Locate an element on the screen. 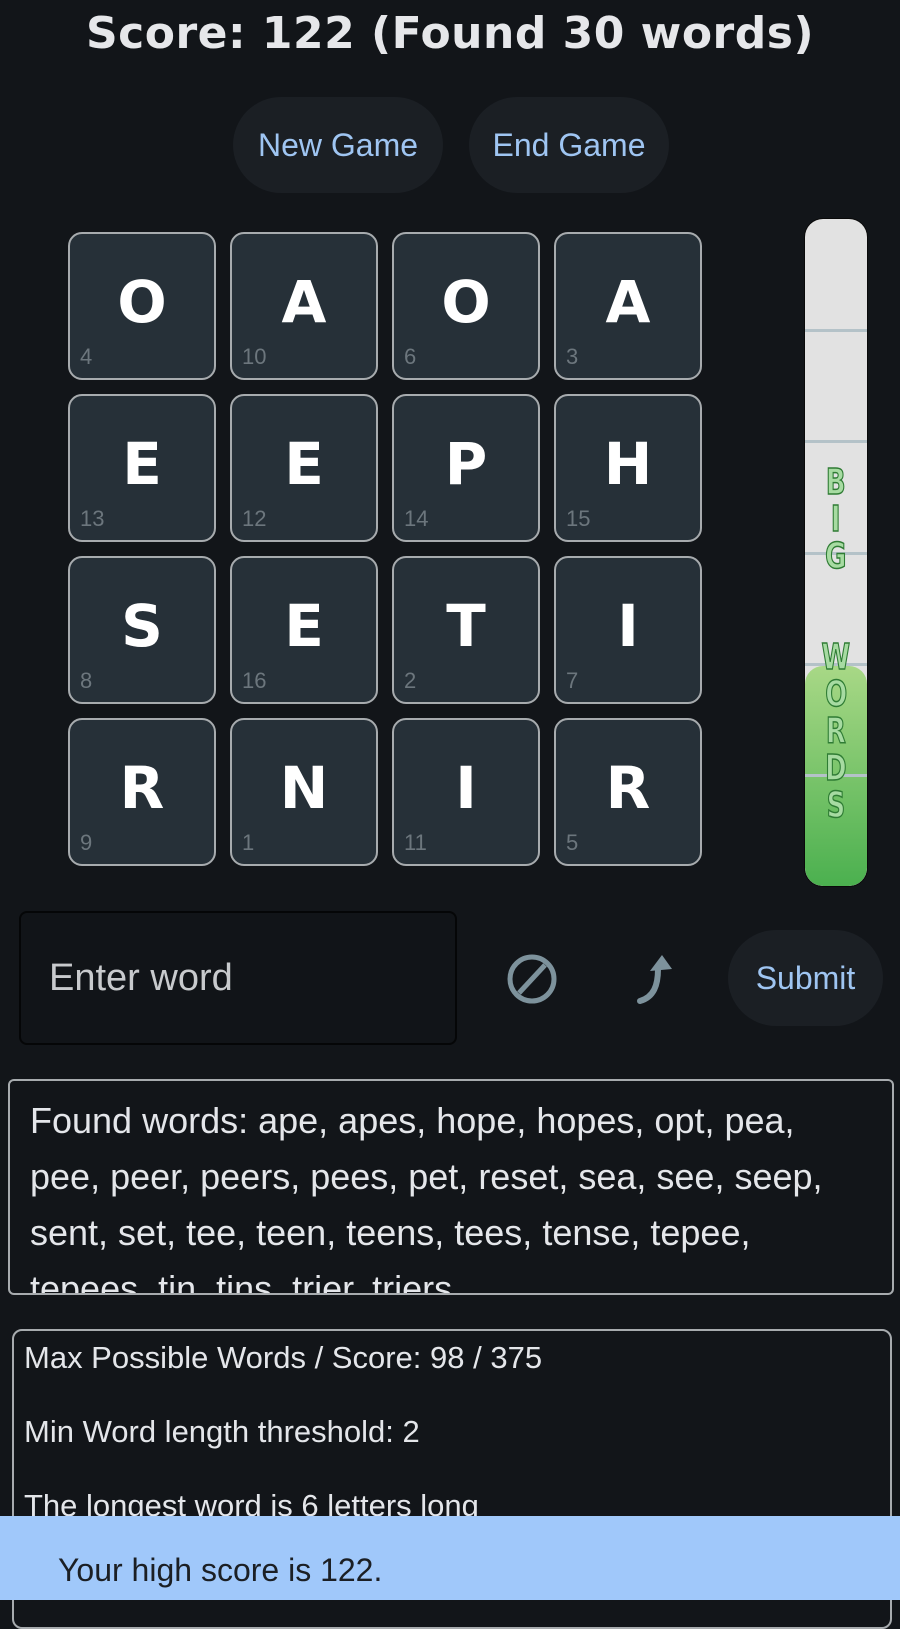 The height and width of the screenshot is (1629, 900). letter-tile: E 16 is located at coordinates (304, 630).